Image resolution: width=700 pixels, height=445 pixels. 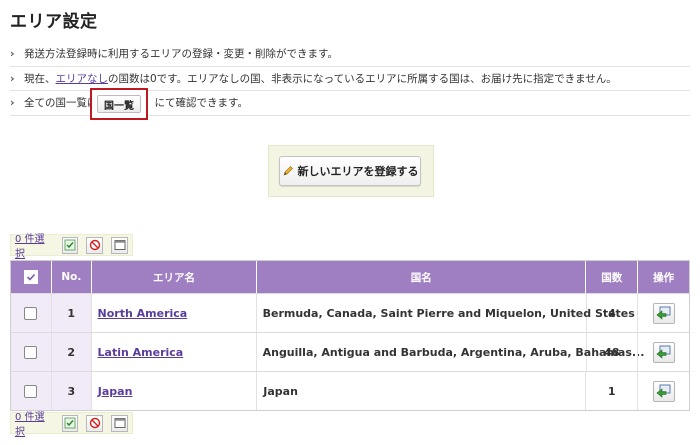 I want to click on note-text-1: 発送方法登録時に利用するエリアの登録・変更・削除ができます。, so click(x=181, y=54).